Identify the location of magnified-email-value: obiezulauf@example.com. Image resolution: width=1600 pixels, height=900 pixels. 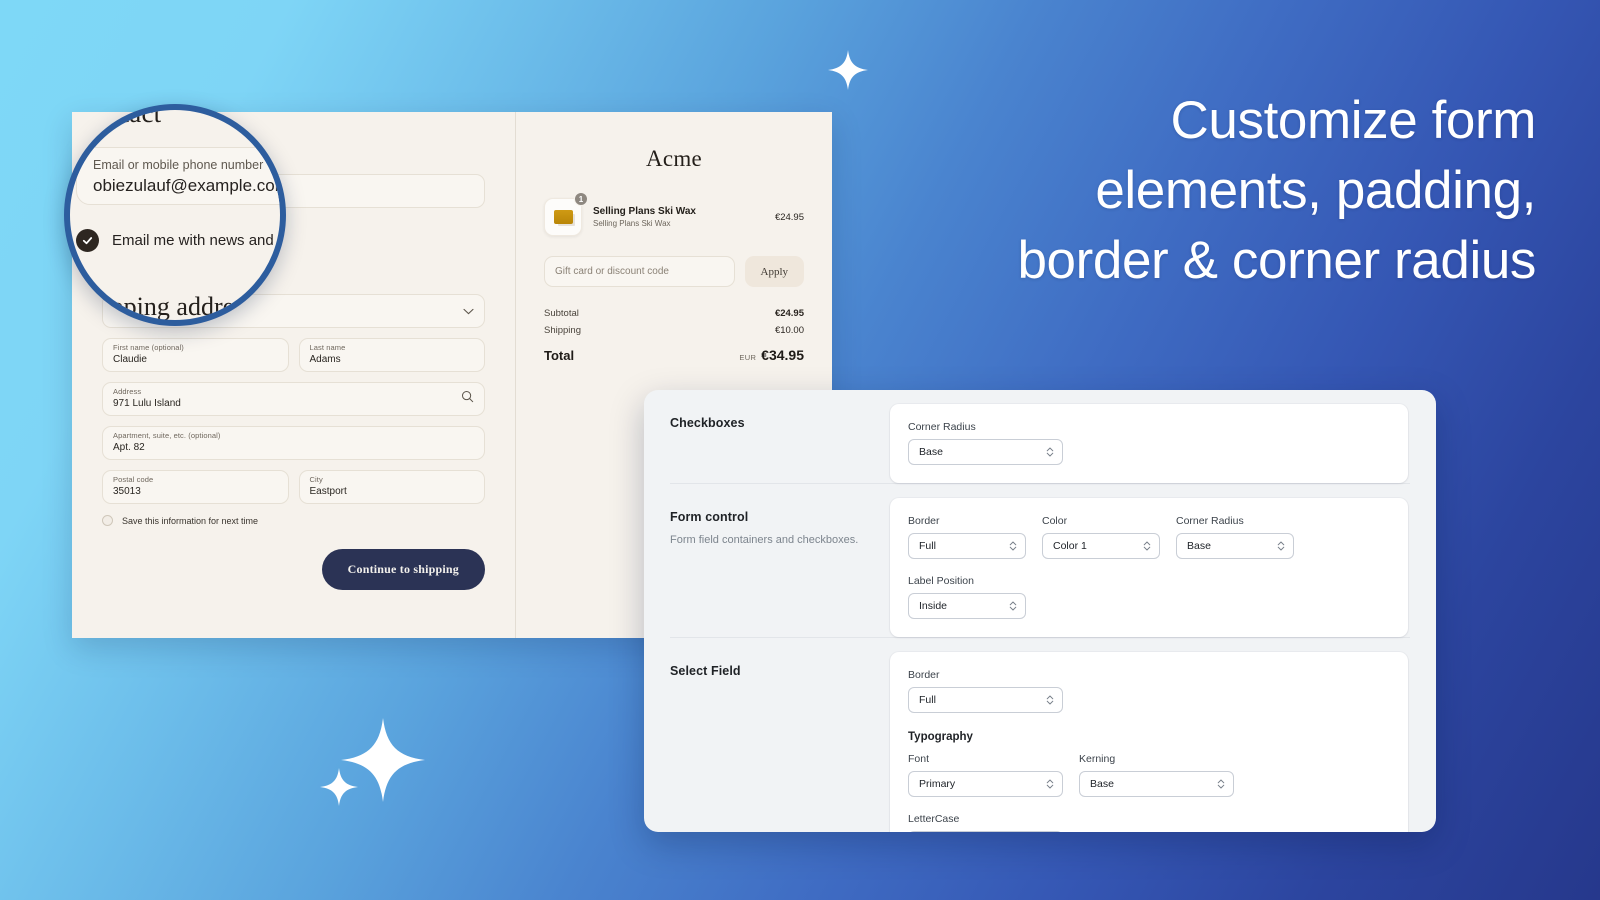
(189, 185).